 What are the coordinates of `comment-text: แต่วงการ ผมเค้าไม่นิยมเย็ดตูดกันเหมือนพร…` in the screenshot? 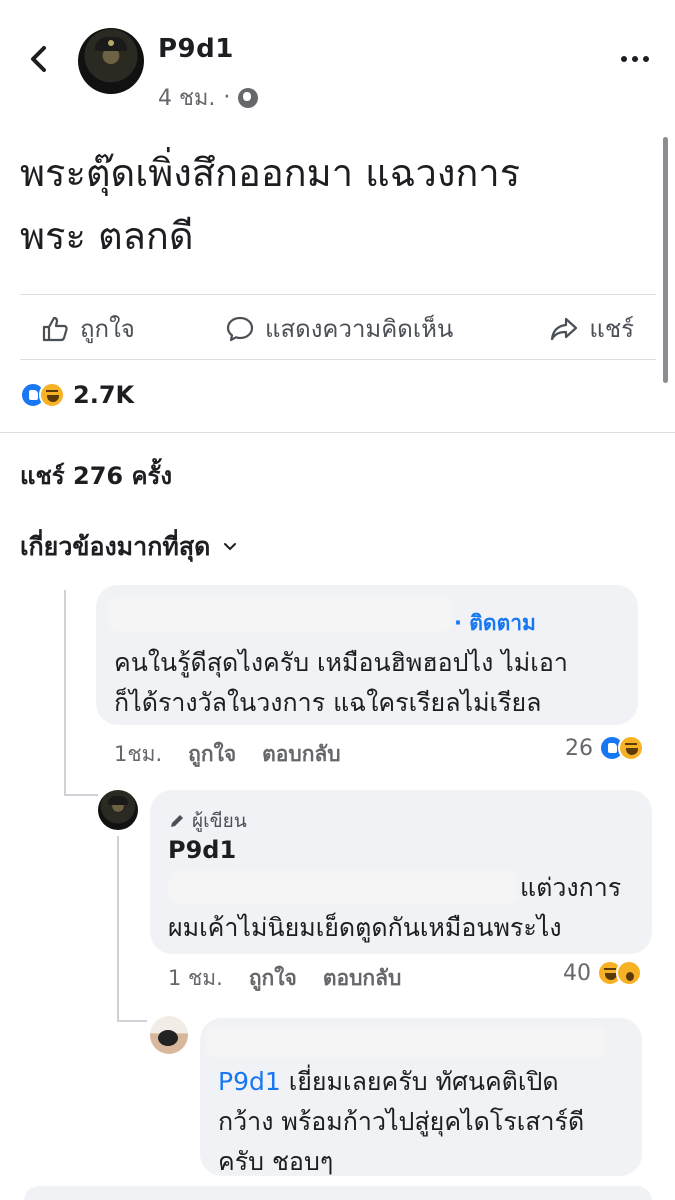 It's located at (403, 908).